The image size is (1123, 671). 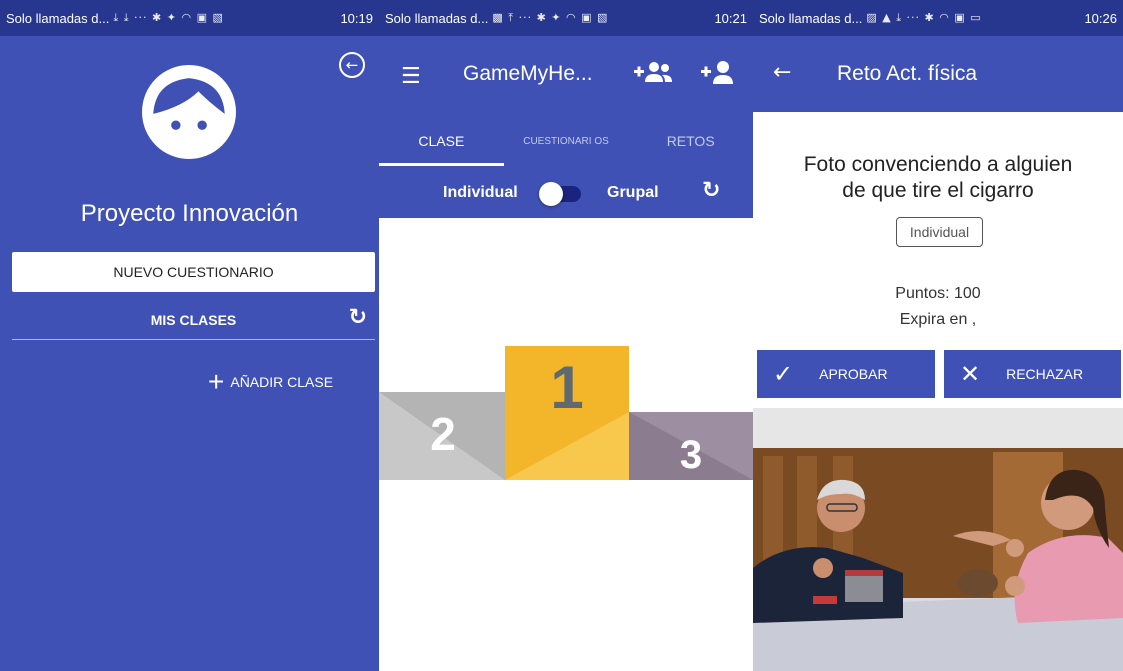 I want to click on app-bar: ← Reto Act. física, so click(x=938, y=74).